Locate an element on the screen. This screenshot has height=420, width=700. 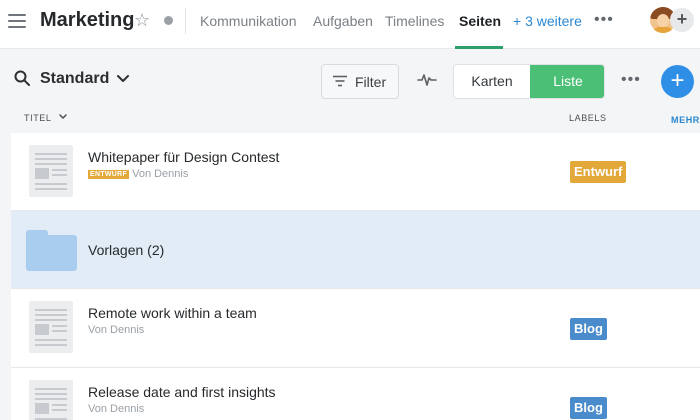
cards-view-button: Karten is located at coordinates (492, 81).